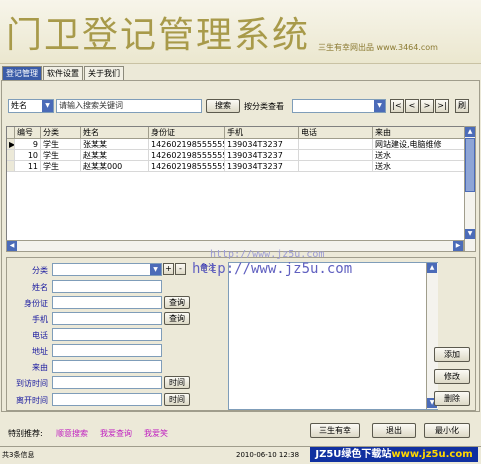  What do you see at coordinates (36, 303) in the screenshot?
I see `idcard-field-label: 身份证` at bounding box center [36, 303].